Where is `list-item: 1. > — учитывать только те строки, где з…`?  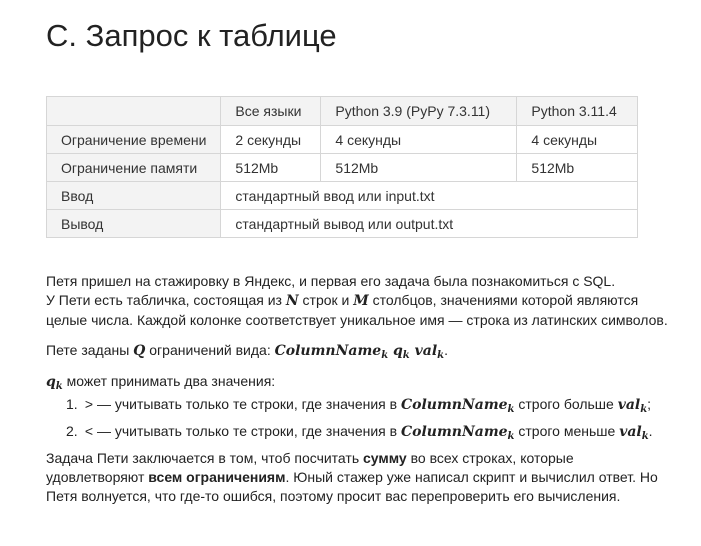
list-item: 1. > — учитывать только те строки, где з… is located at coordinates (359, 405).